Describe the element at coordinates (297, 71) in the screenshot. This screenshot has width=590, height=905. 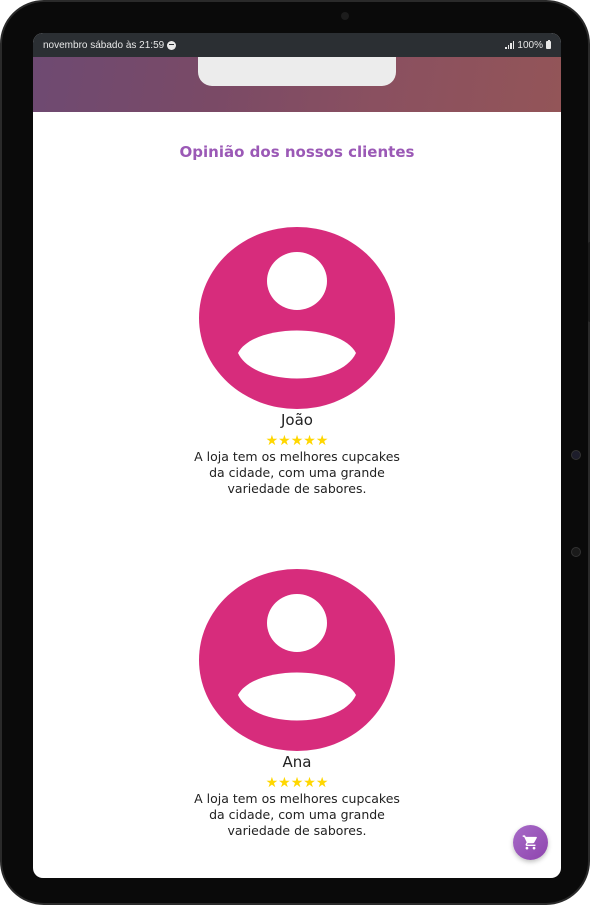
I see `hero-card` at that location.